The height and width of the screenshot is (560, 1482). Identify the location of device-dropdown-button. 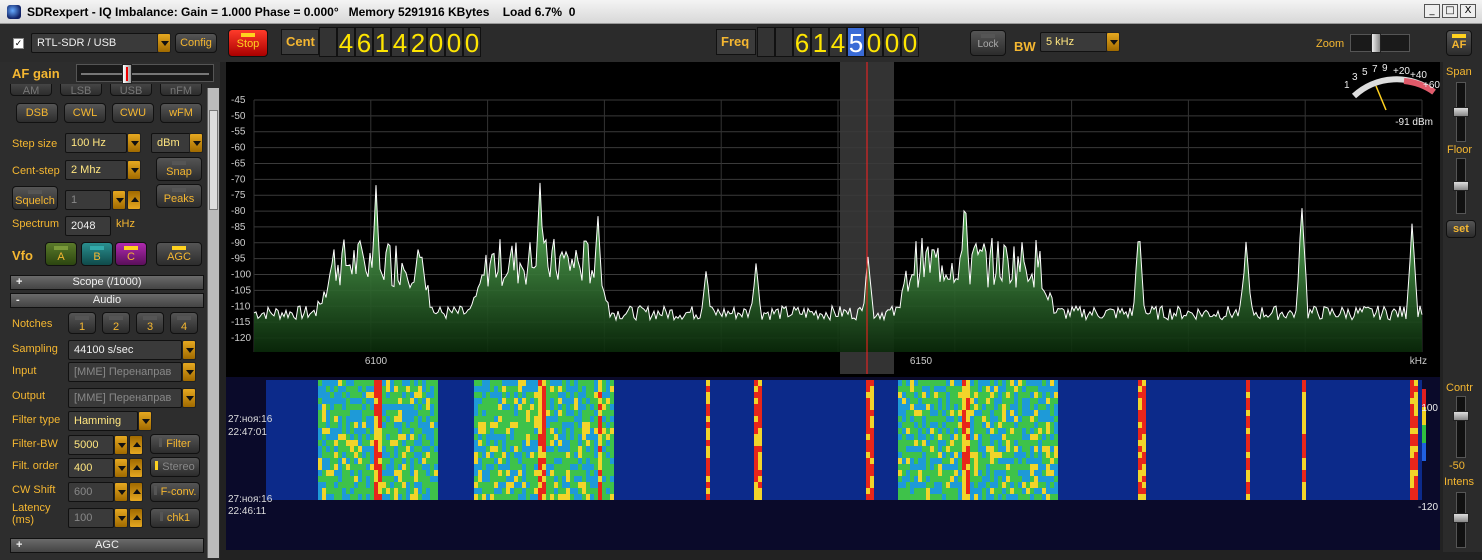
(164, 43).